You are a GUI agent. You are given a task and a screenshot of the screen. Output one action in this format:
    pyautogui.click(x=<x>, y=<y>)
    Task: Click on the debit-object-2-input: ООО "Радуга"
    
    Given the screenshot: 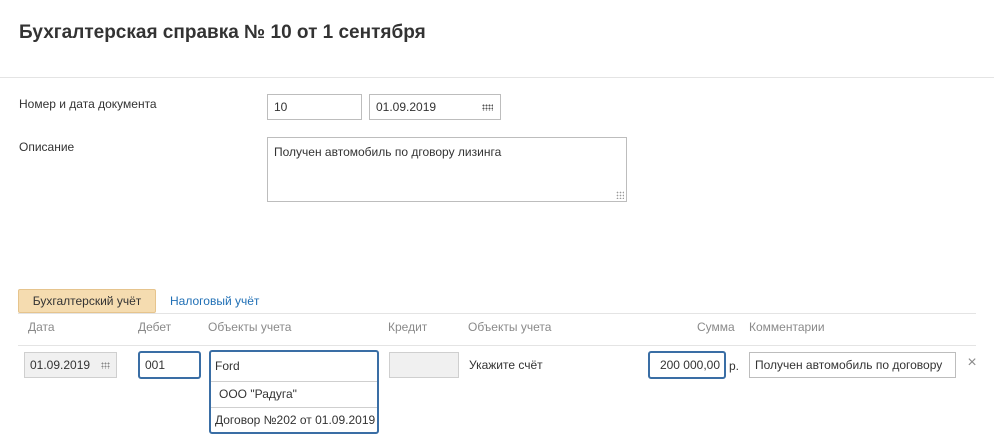 What is the action you would take?
    pyautogui.click(x=294, y=393)
    